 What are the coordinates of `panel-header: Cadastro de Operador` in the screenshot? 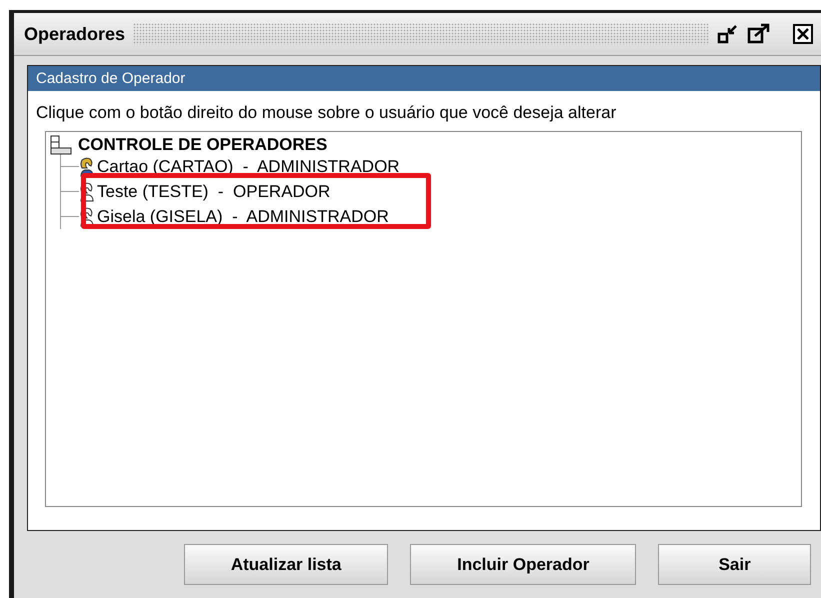 It's located at (424, 78).